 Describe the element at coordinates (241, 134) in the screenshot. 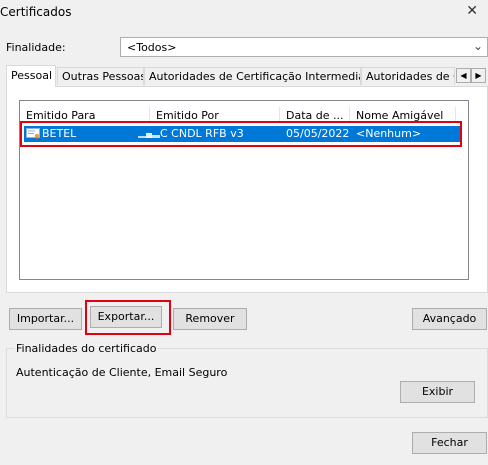

I see `row-highlight-box` at that location.